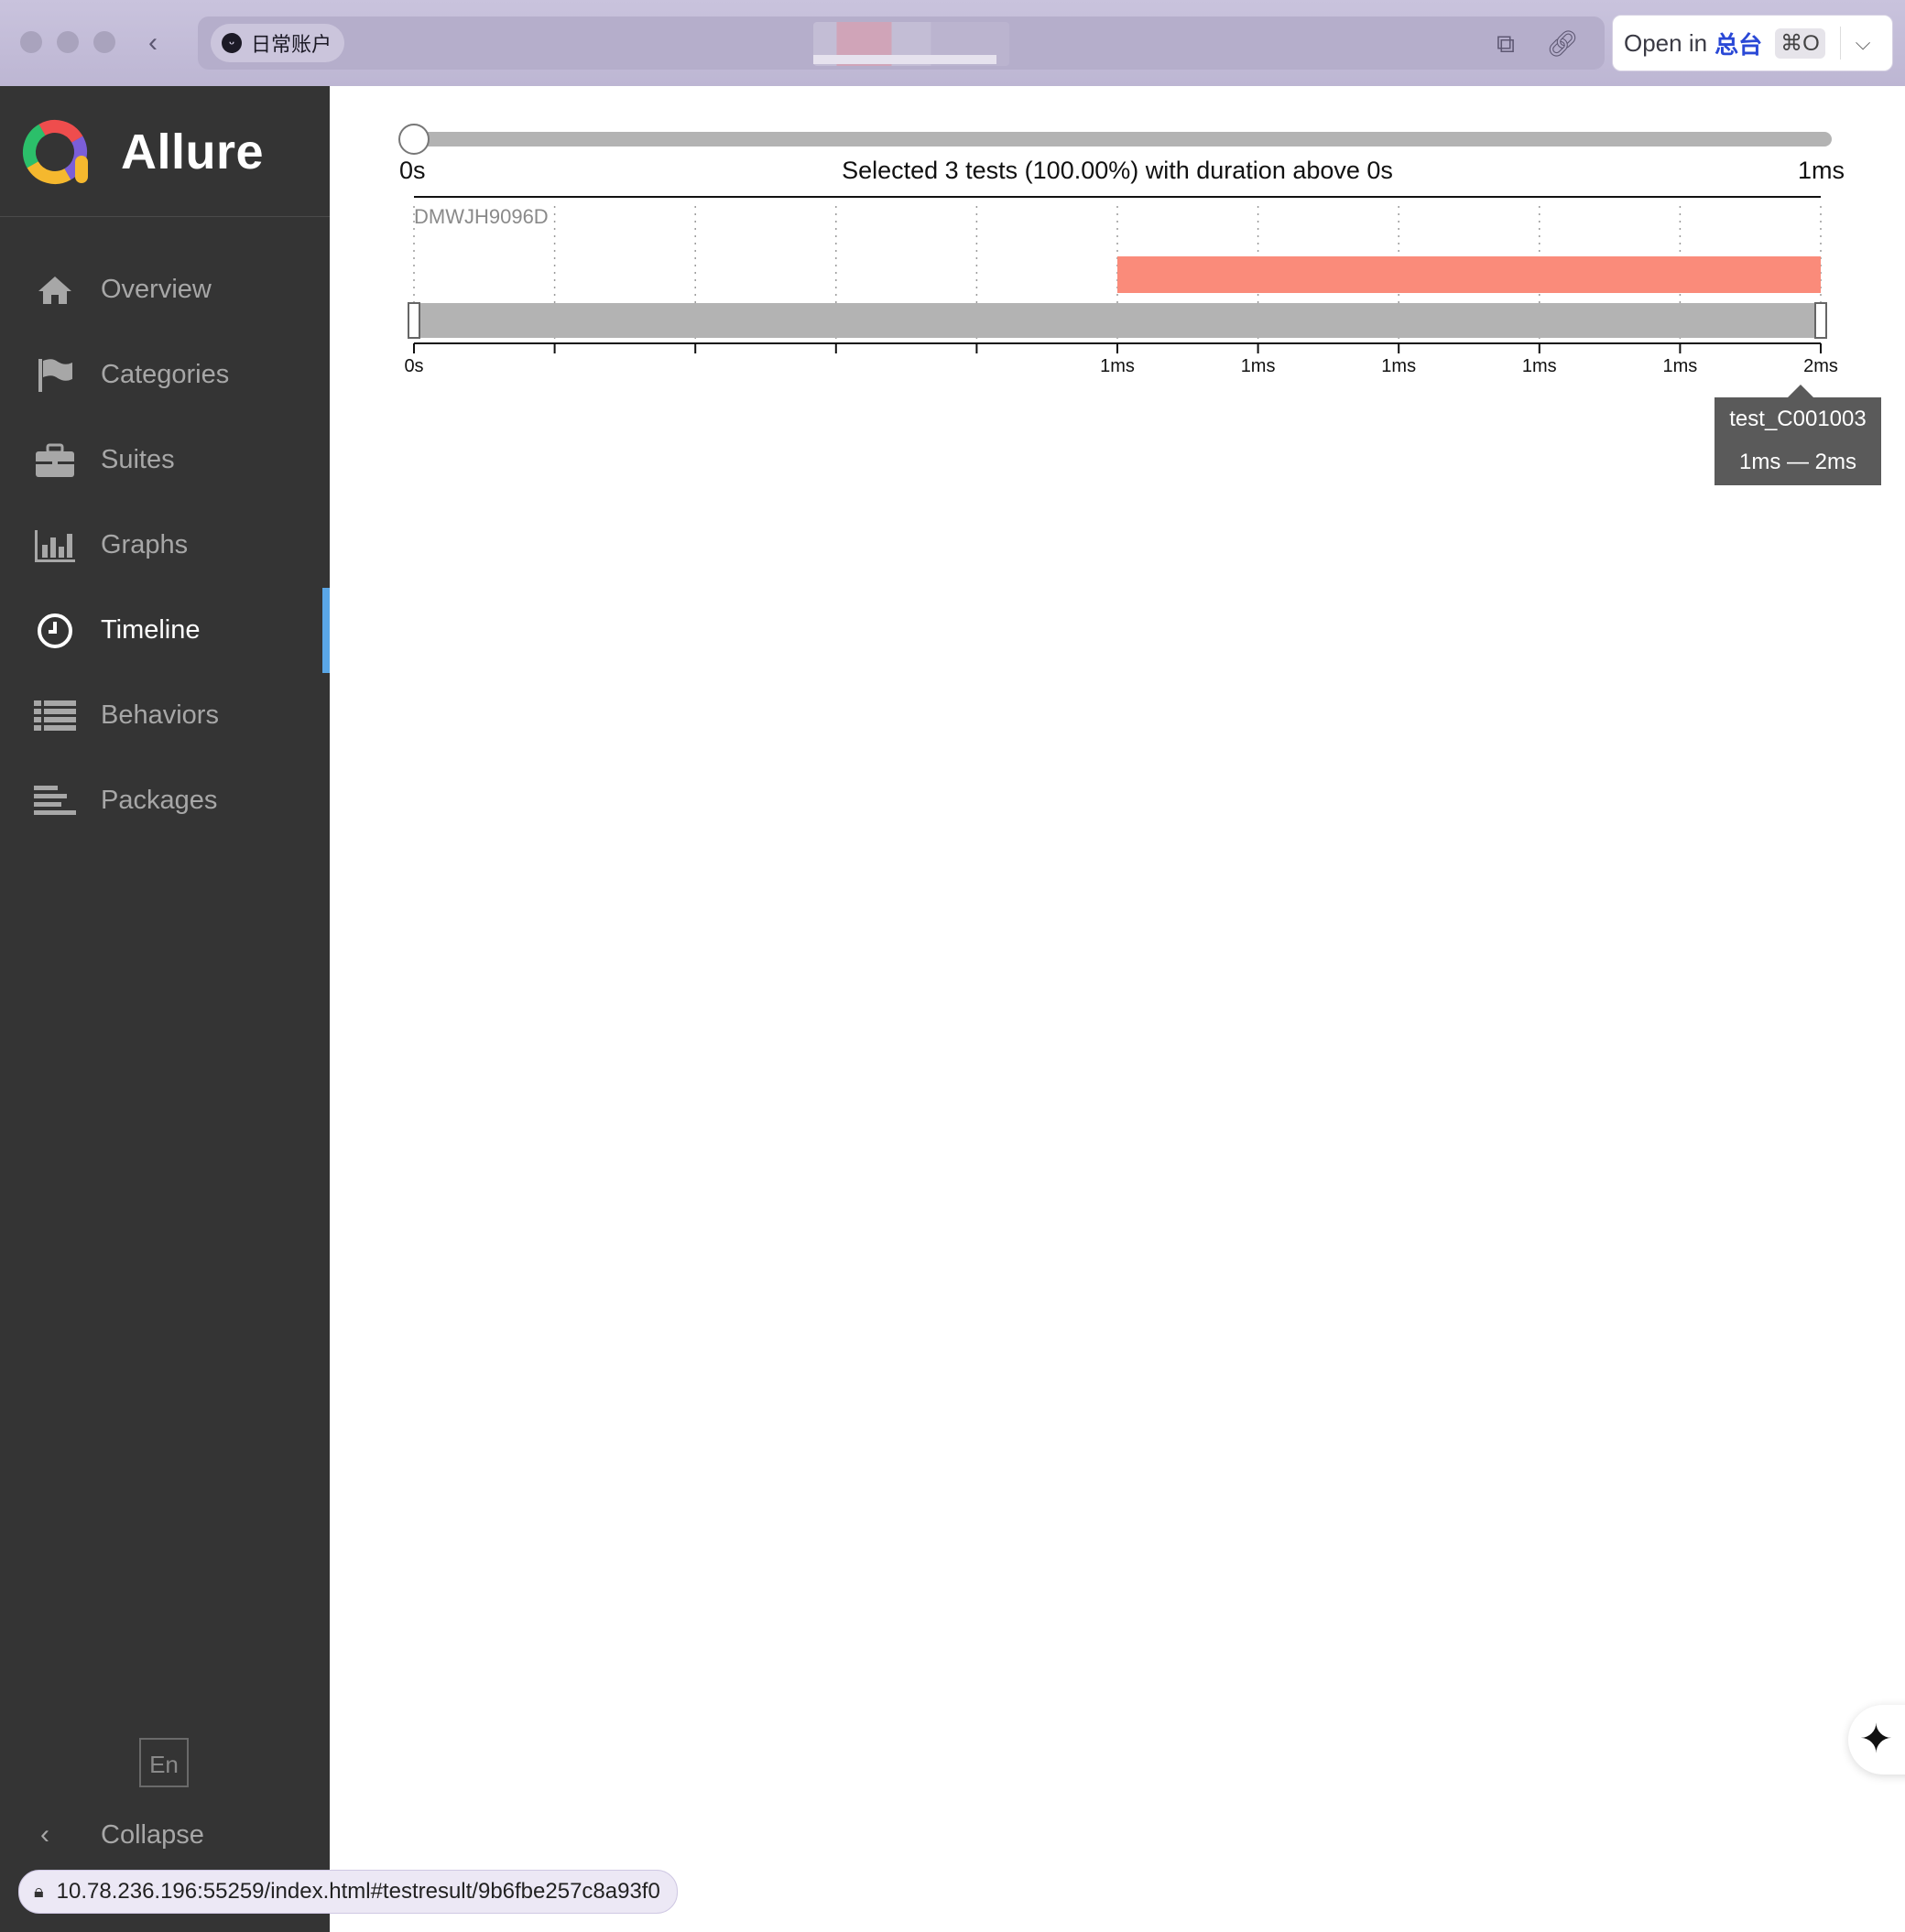 This screenshot has height=1932, width=1905. Describe the element at coordinates (55, 801) in the screenshot. I see `align-left-icon` at that location.